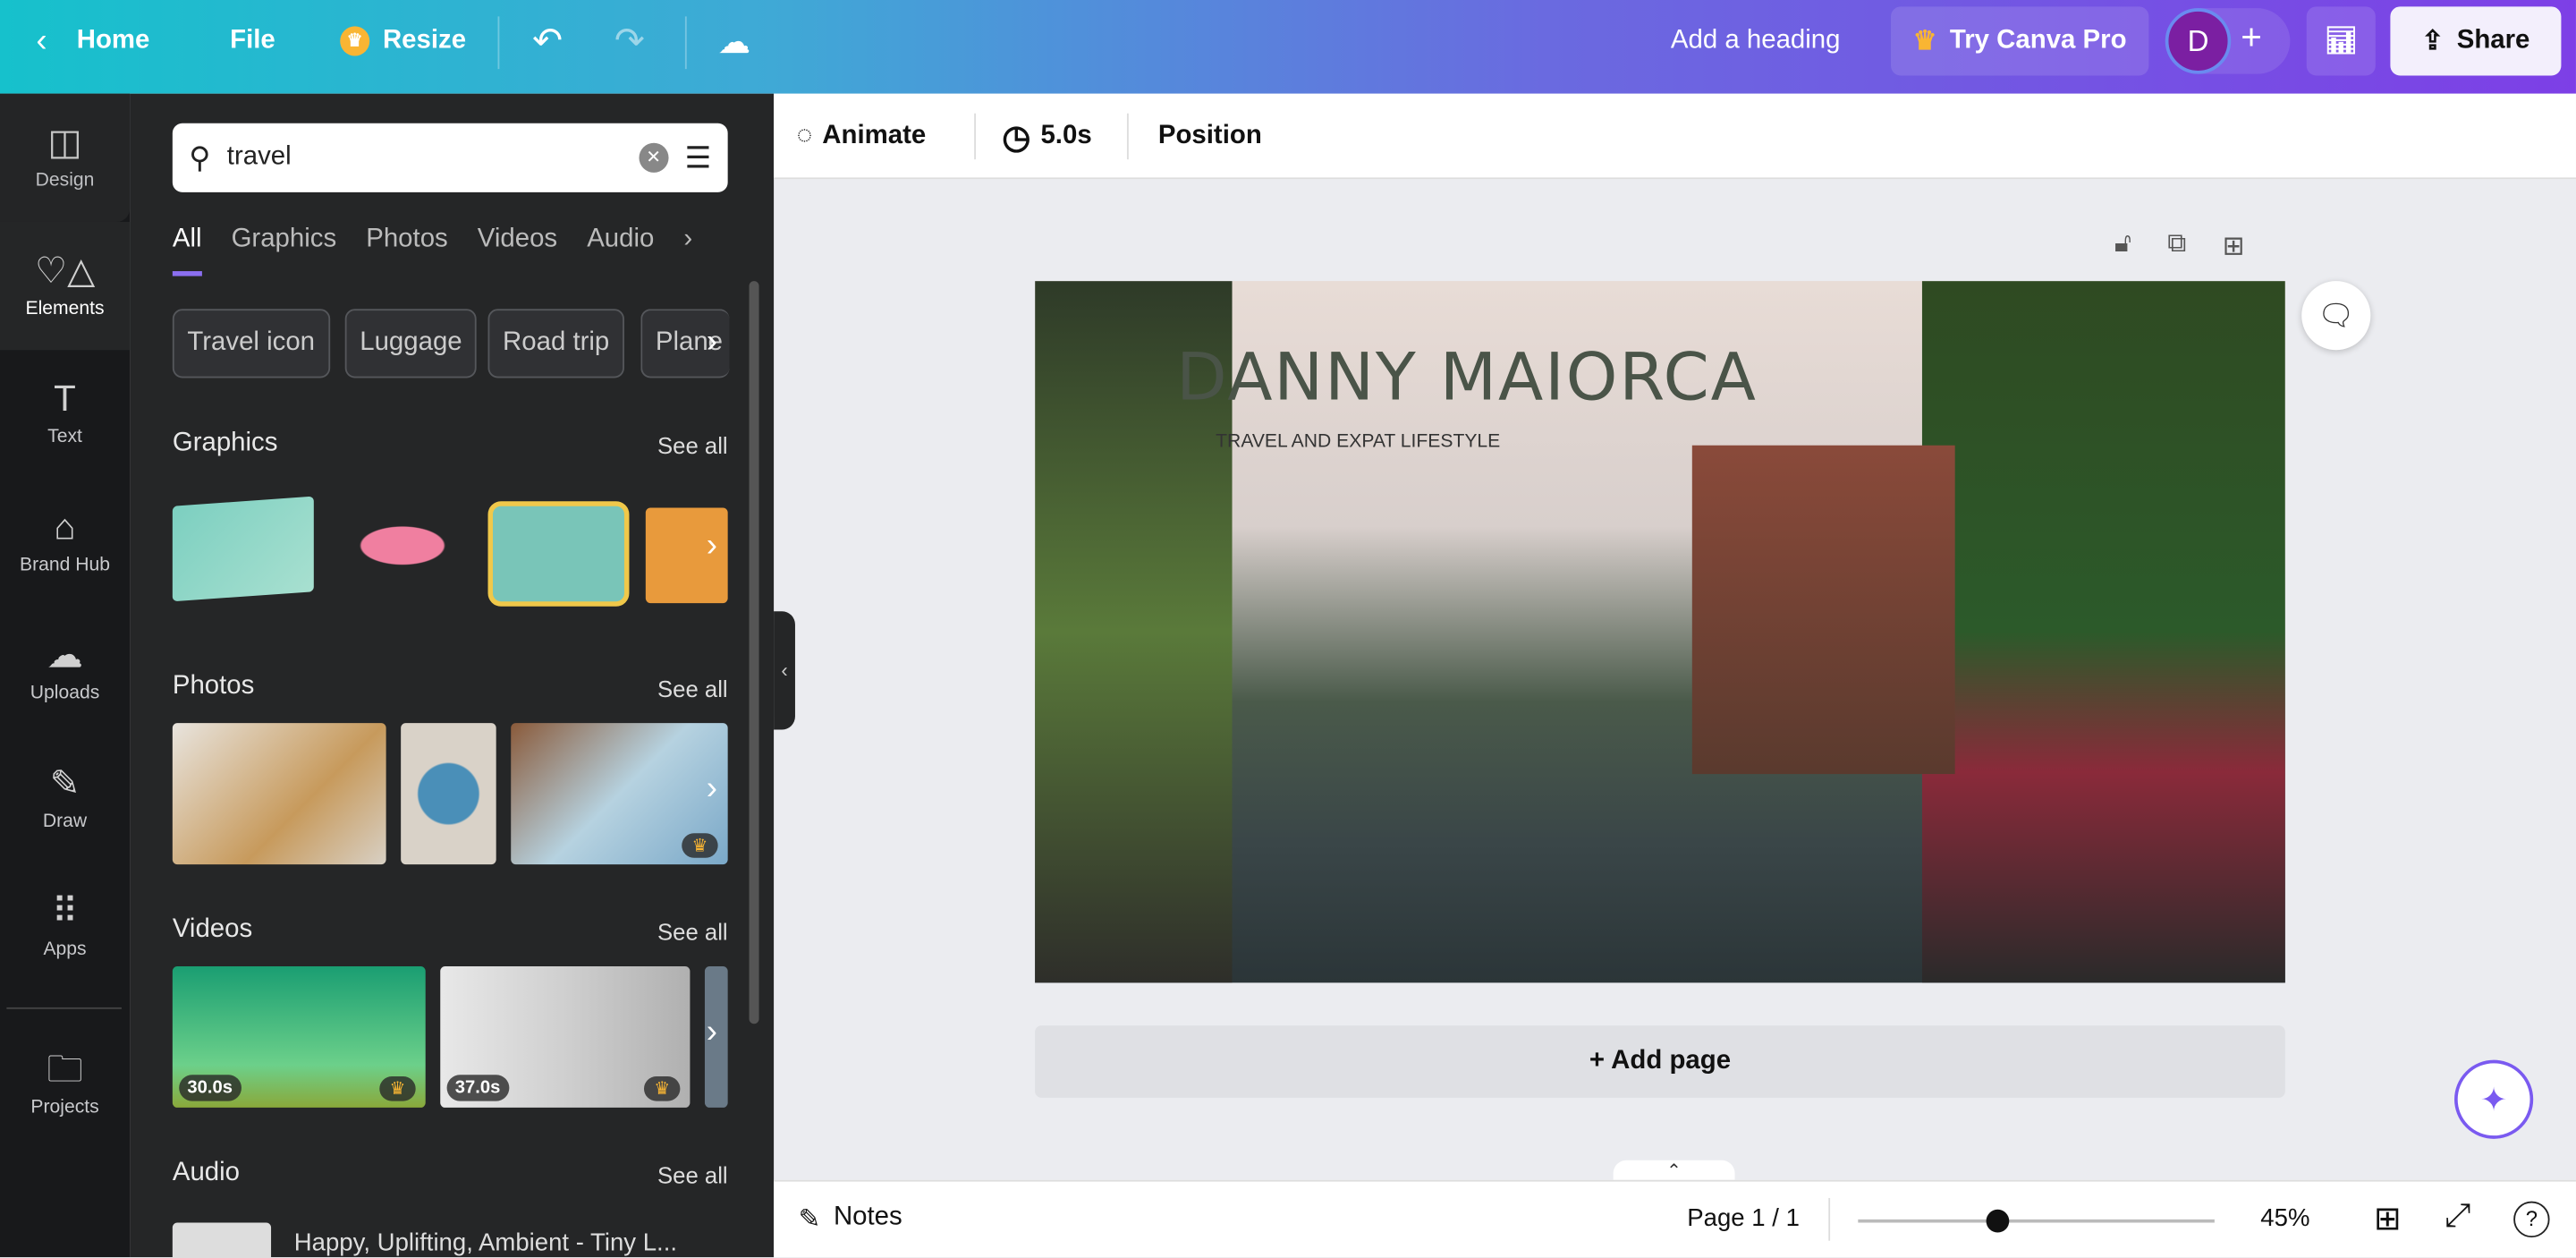 This screenshot has width=2576, height=1258. What do you see at coordinates (547, 41) in the screenshot?
I see `undo-icon: ↶` at bounding box center [547, 41].